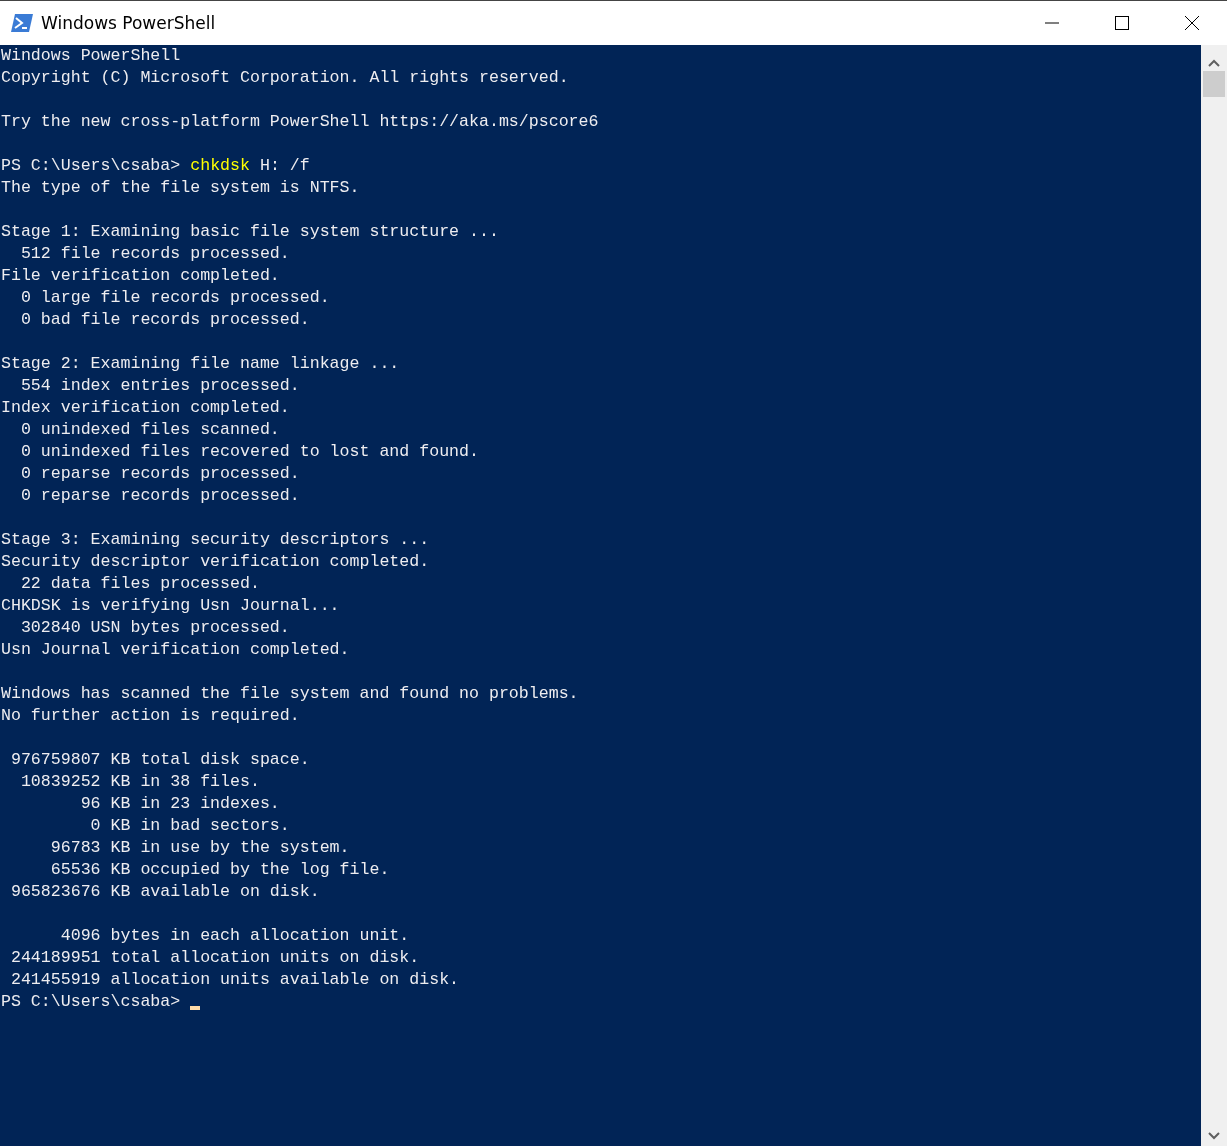 The height and width of the screenshot is (1146, 1227). I want to click on powershell-icon, so click(22, 23).